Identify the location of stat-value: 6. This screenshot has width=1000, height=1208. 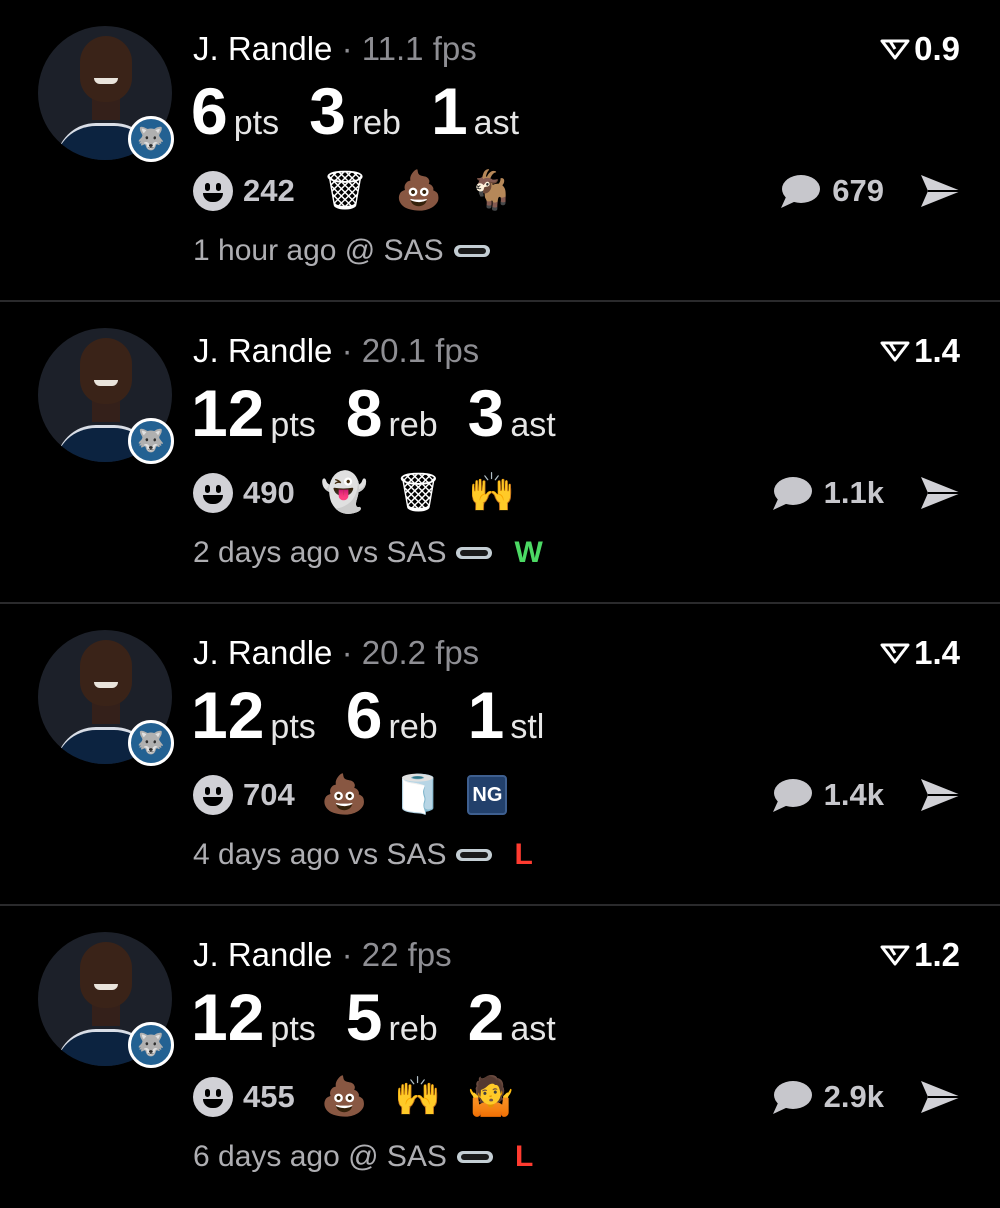
(209, 111).